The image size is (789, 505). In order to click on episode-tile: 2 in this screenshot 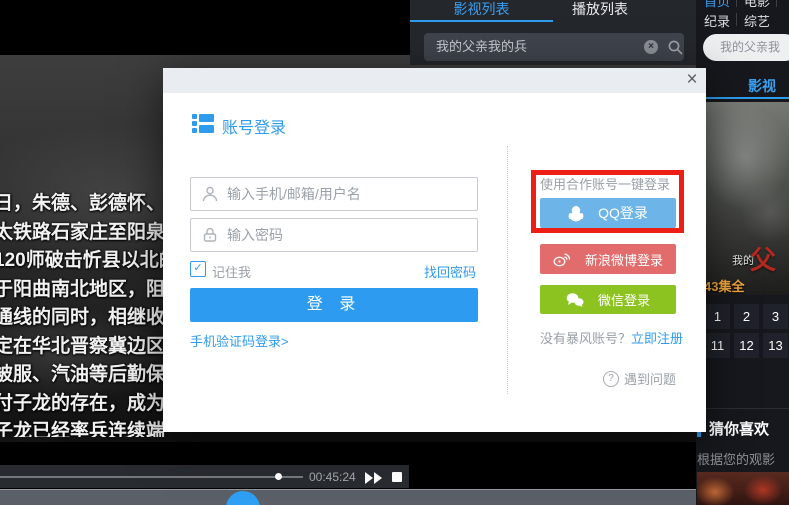, I will do `click(746, 316)`.